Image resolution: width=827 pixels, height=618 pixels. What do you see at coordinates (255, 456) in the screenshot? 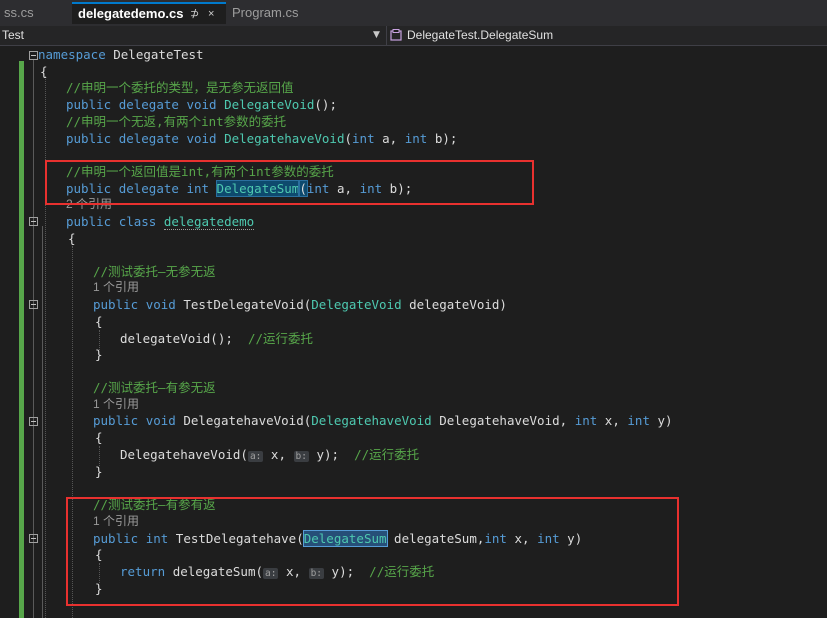
I see `parameter-hint: a:` at bounding box center [255, 456].